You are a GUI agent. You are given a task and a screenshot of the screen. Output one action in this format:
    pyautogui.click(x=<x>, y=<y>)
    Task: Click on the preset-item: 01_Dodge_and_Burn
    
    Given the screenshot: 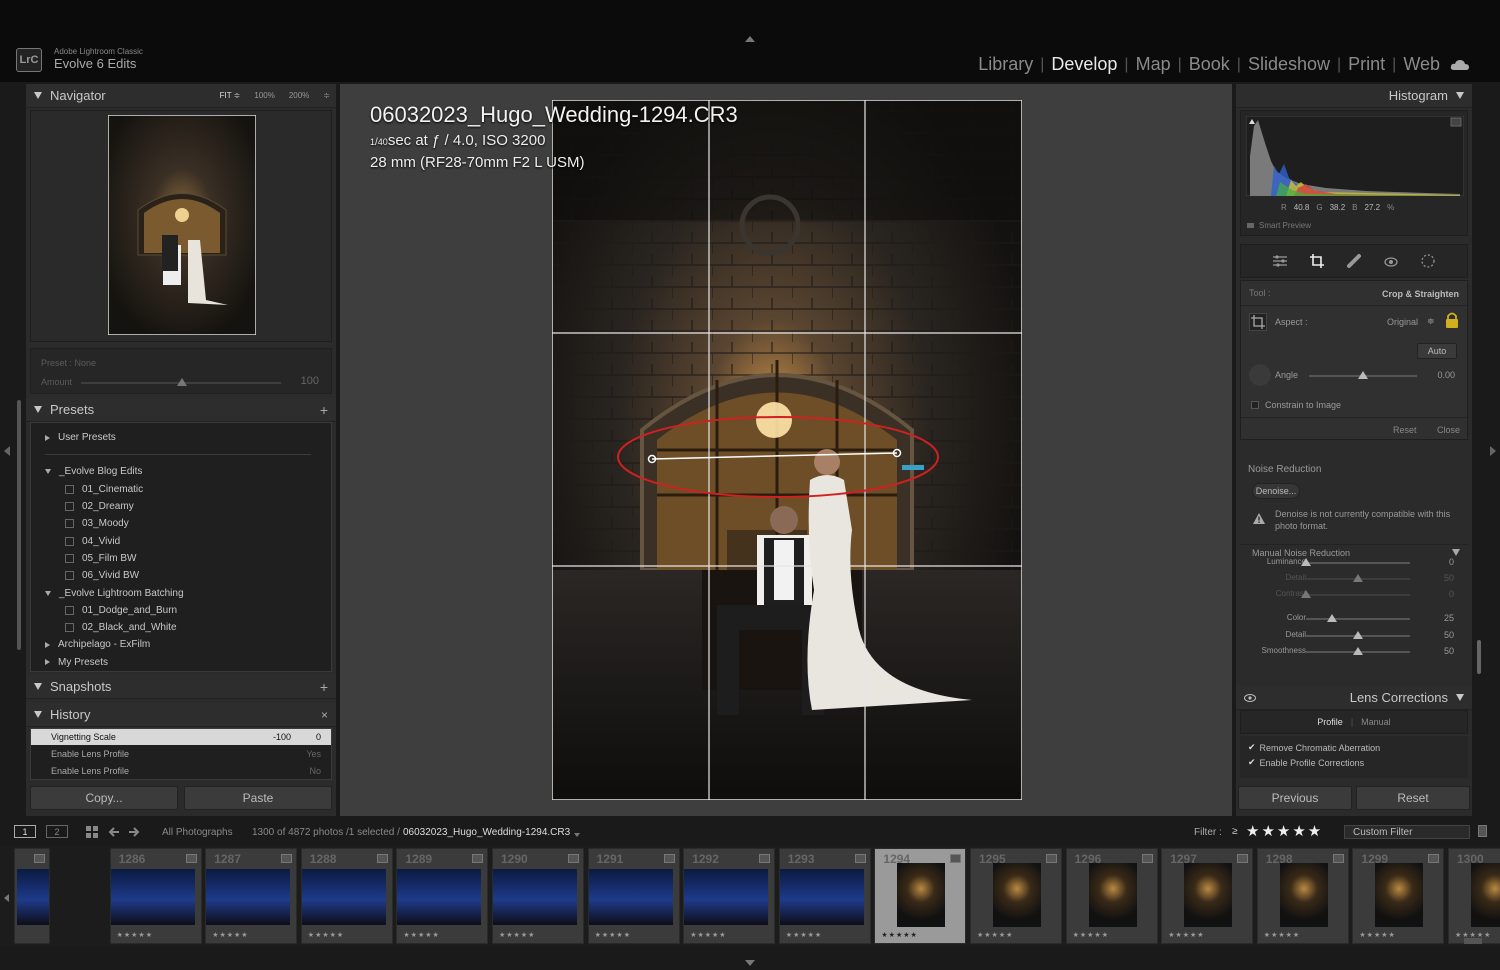 What is the action you would take?
    pyautogui.click(x=188, y=610)
    